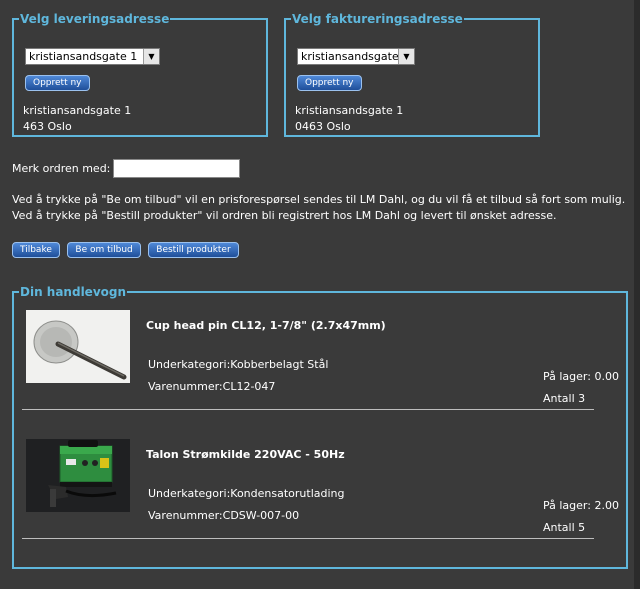  Describe the element at coordinates (349, 110) in the screenshot. I see `billing-street: kristiansandsgate 1` at that location.